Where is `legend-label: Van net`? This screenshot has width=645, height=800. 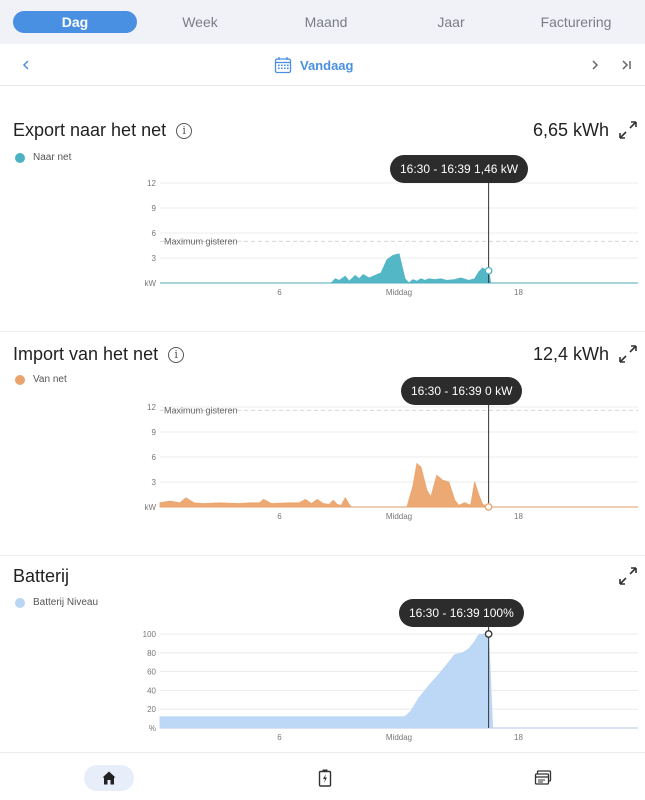
legend-label: Van net is located at coordinates (50, 379).